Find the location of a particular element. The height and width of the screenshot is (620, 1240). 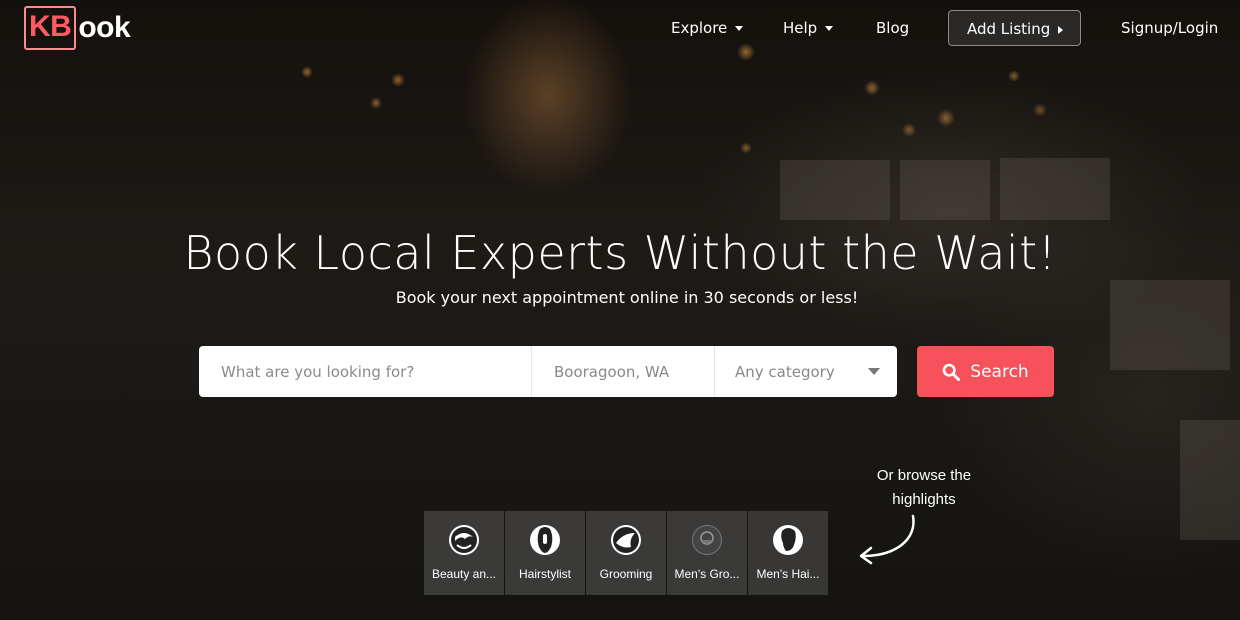

location-field: Booragoon, WA is located at coordinates (623, 371).